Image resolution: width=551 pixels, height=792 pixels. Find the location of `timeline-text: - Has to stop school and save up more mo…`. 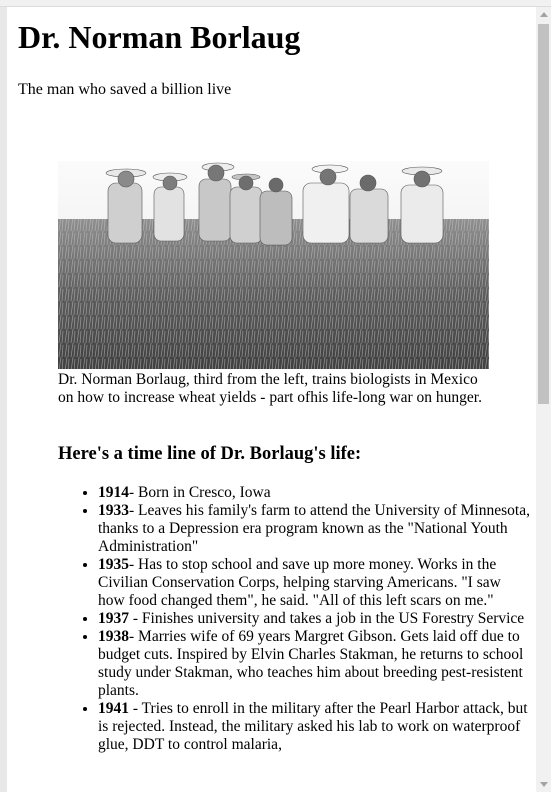

timeline-text: - Has to stop school and save up more mo… is located at coordinates (299, 582).